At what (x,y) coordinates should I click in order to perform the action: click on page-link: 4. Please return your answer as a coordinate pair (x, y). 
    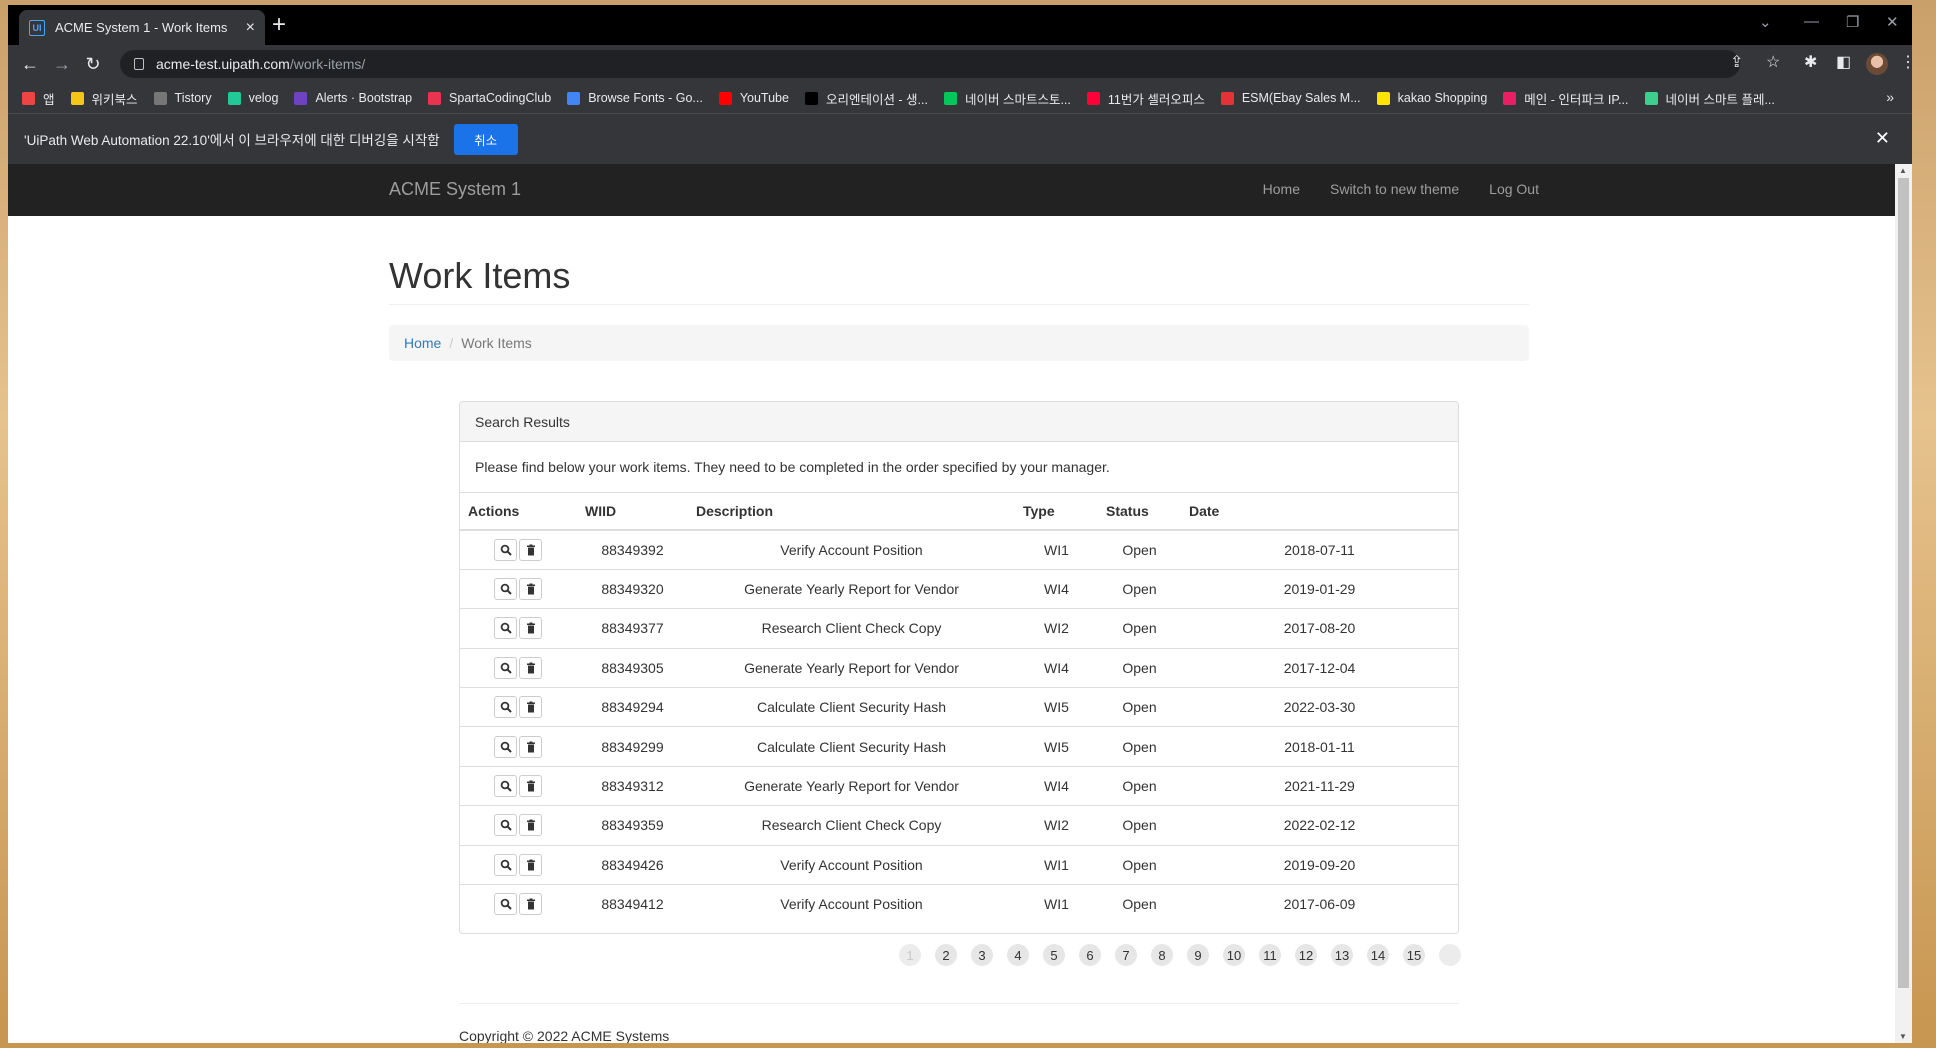
    Looking at the image, I should click on (1018, 955).